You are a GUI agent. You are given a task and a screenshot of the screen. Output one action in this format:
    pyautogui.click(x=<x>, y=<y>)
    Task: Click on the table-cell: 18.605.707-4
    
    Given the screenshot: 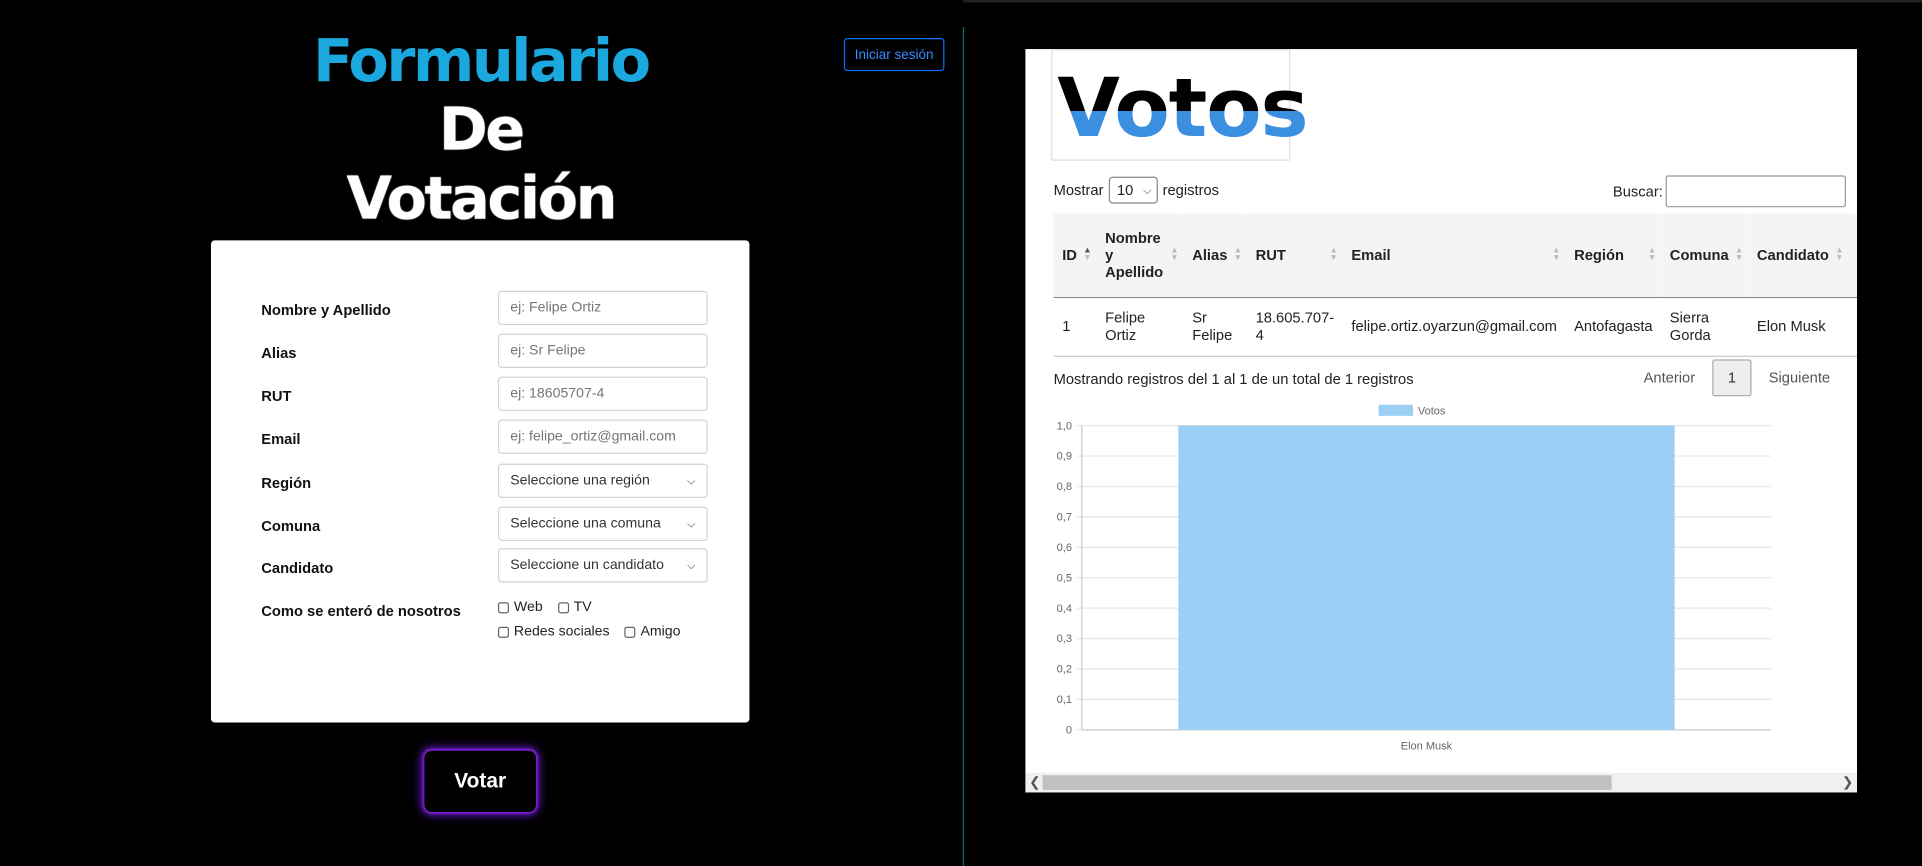 What is the action you would take?
    pyautogui.click(x=1295, y=326)
    